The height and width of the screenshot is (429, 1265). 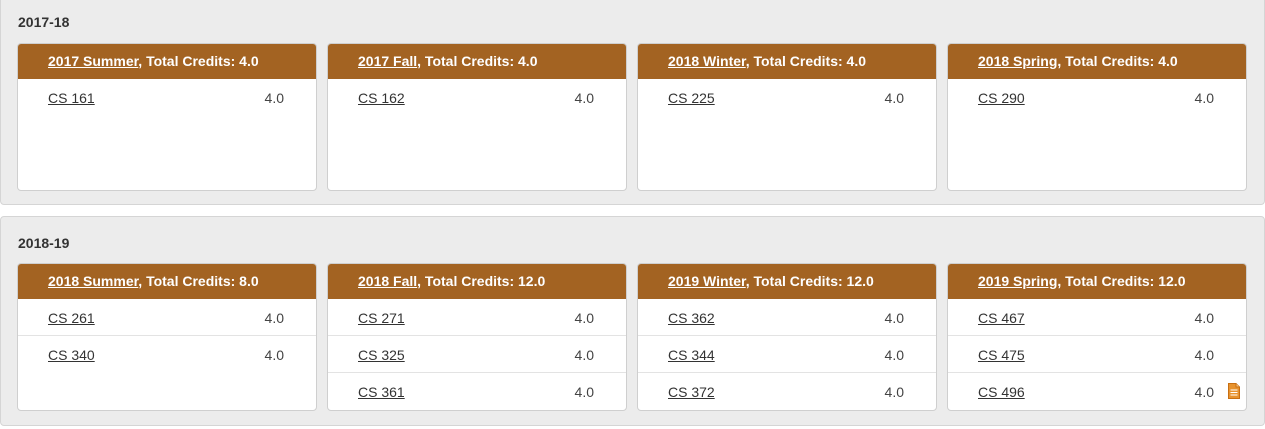 I want to click on course-row: CS 361 4.0, so click(x=477, y=391).